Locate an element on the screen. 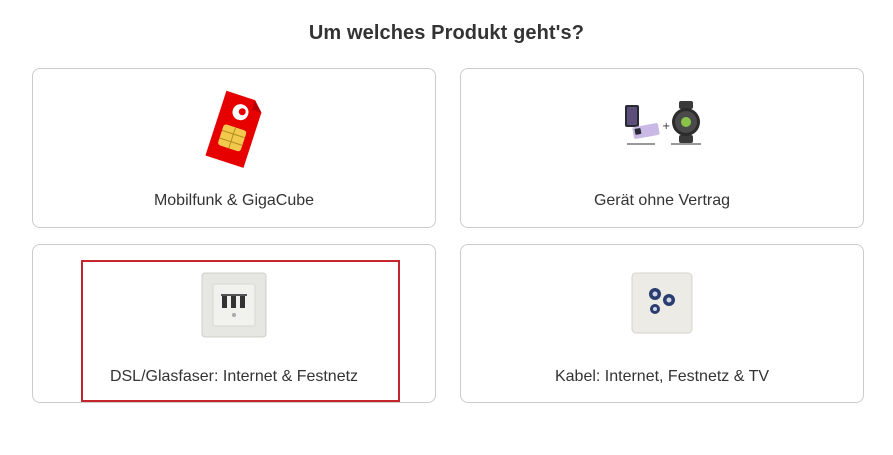 This screenshot has height=455, width=893. phone-socket-icon is located at coordinates (234, 305).